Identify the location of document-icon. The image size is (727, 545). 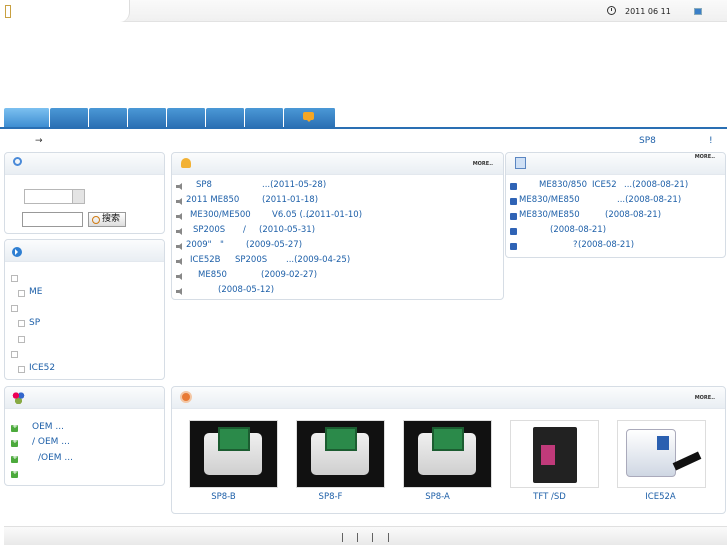
(520, 163).